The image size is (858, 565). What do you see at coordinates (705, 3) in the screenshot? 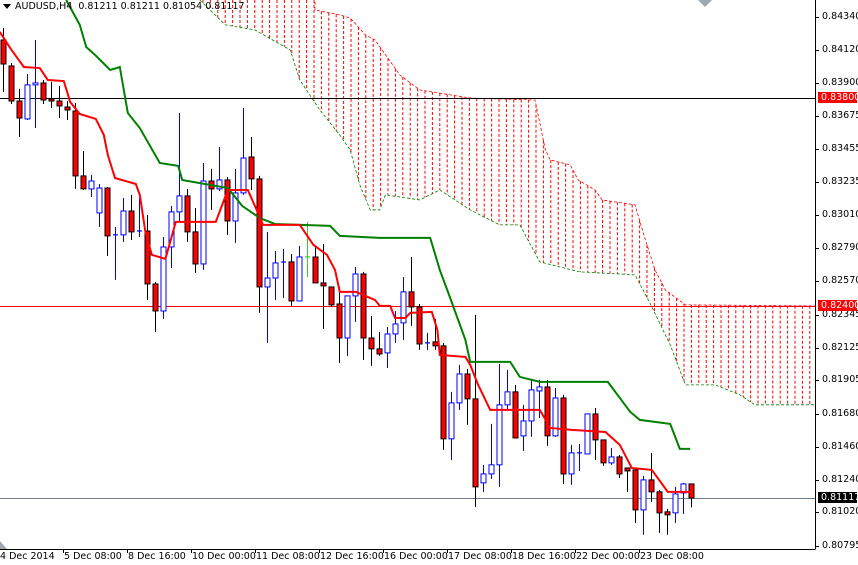
I see `chart-shift-marker-icon` at bounding box center [705, 3].